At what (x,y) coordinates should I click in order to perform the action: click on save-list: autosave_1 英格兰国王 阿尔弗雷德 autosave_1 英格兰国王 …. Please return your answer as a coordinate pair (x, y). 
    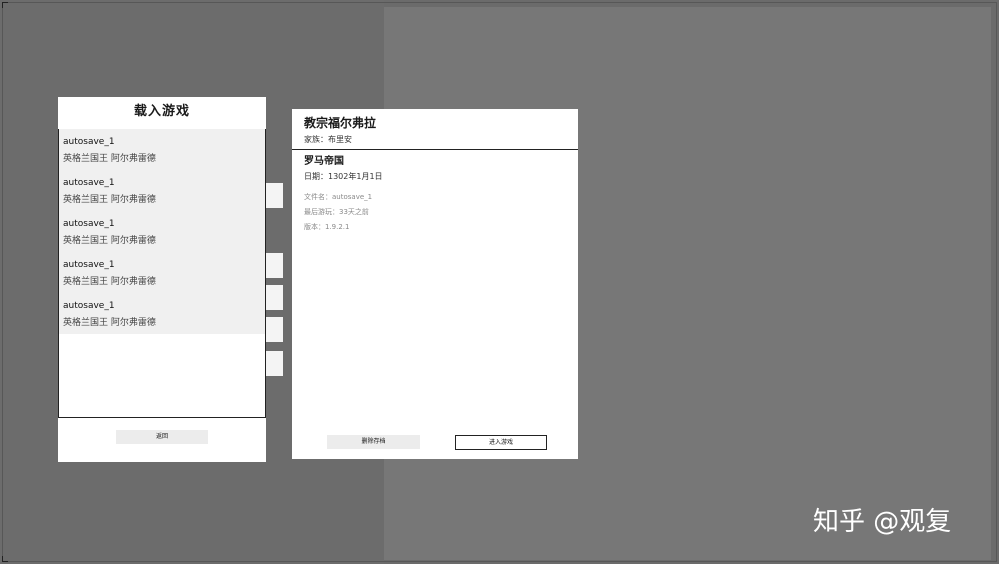
    Looking at the image, I should click on (162, 273).